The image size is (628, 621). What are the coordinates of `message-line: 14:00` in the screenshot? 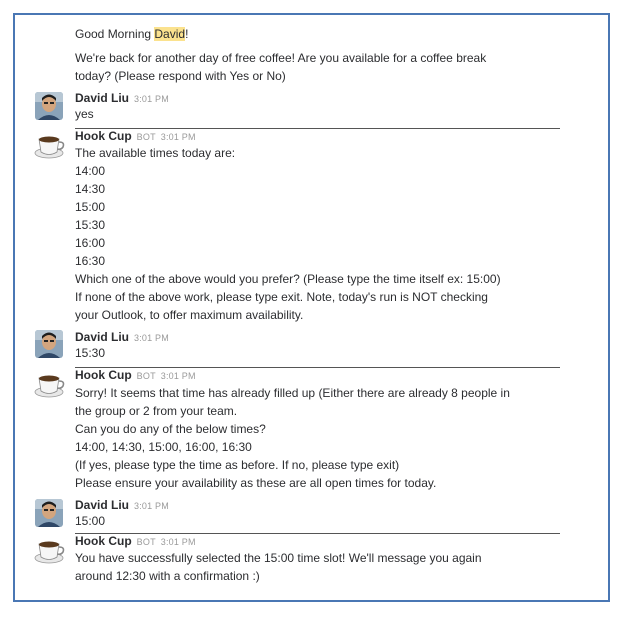 It's located at (90, 171).